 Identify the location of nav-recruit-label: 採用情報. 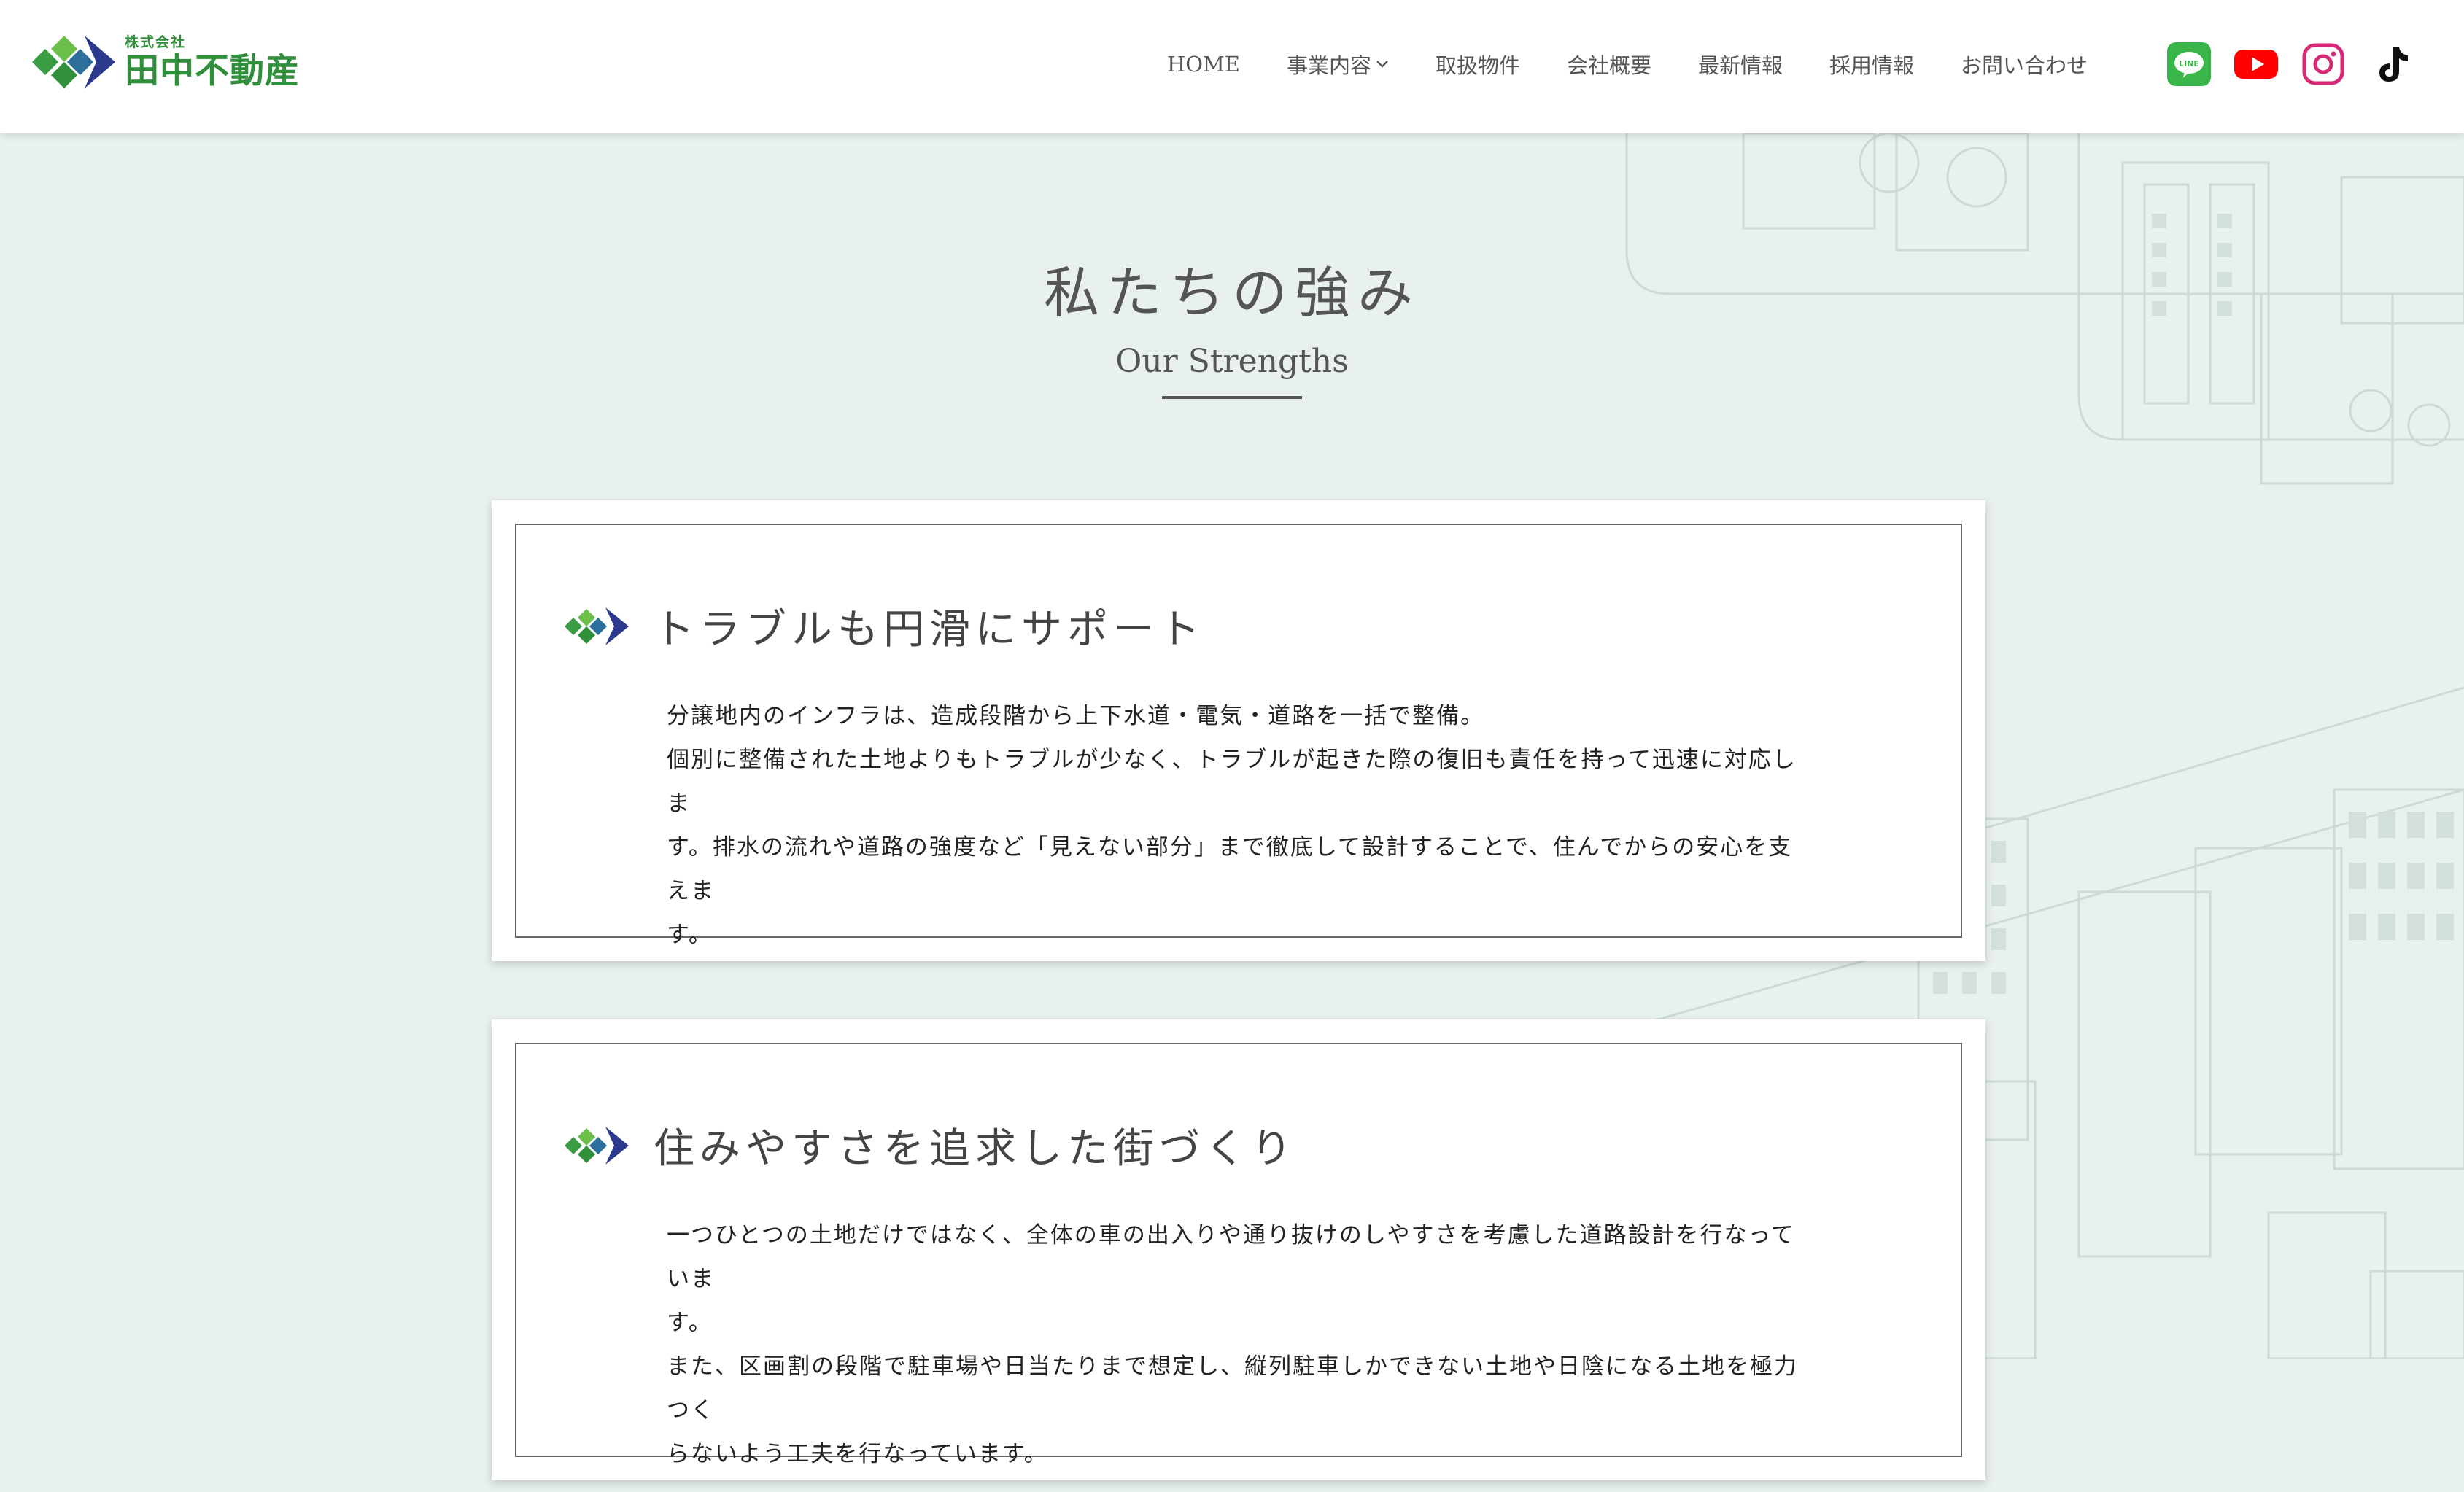
(1872, 65).